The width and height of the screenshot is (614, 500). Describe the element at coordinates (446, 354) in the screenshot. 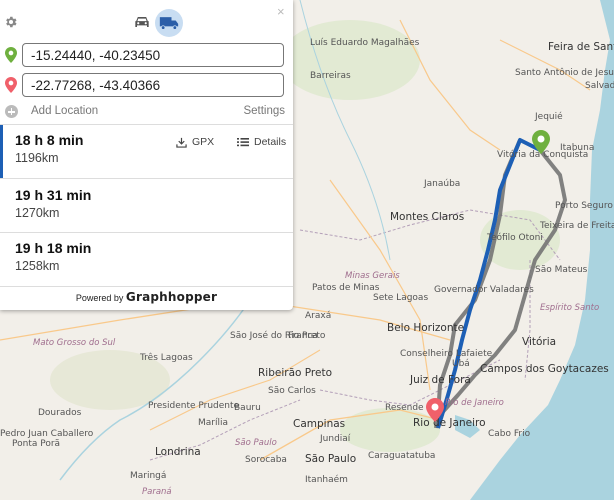

I see `label-conselheiro-lafaiete: Conselheiro Lafaiete` at that location.